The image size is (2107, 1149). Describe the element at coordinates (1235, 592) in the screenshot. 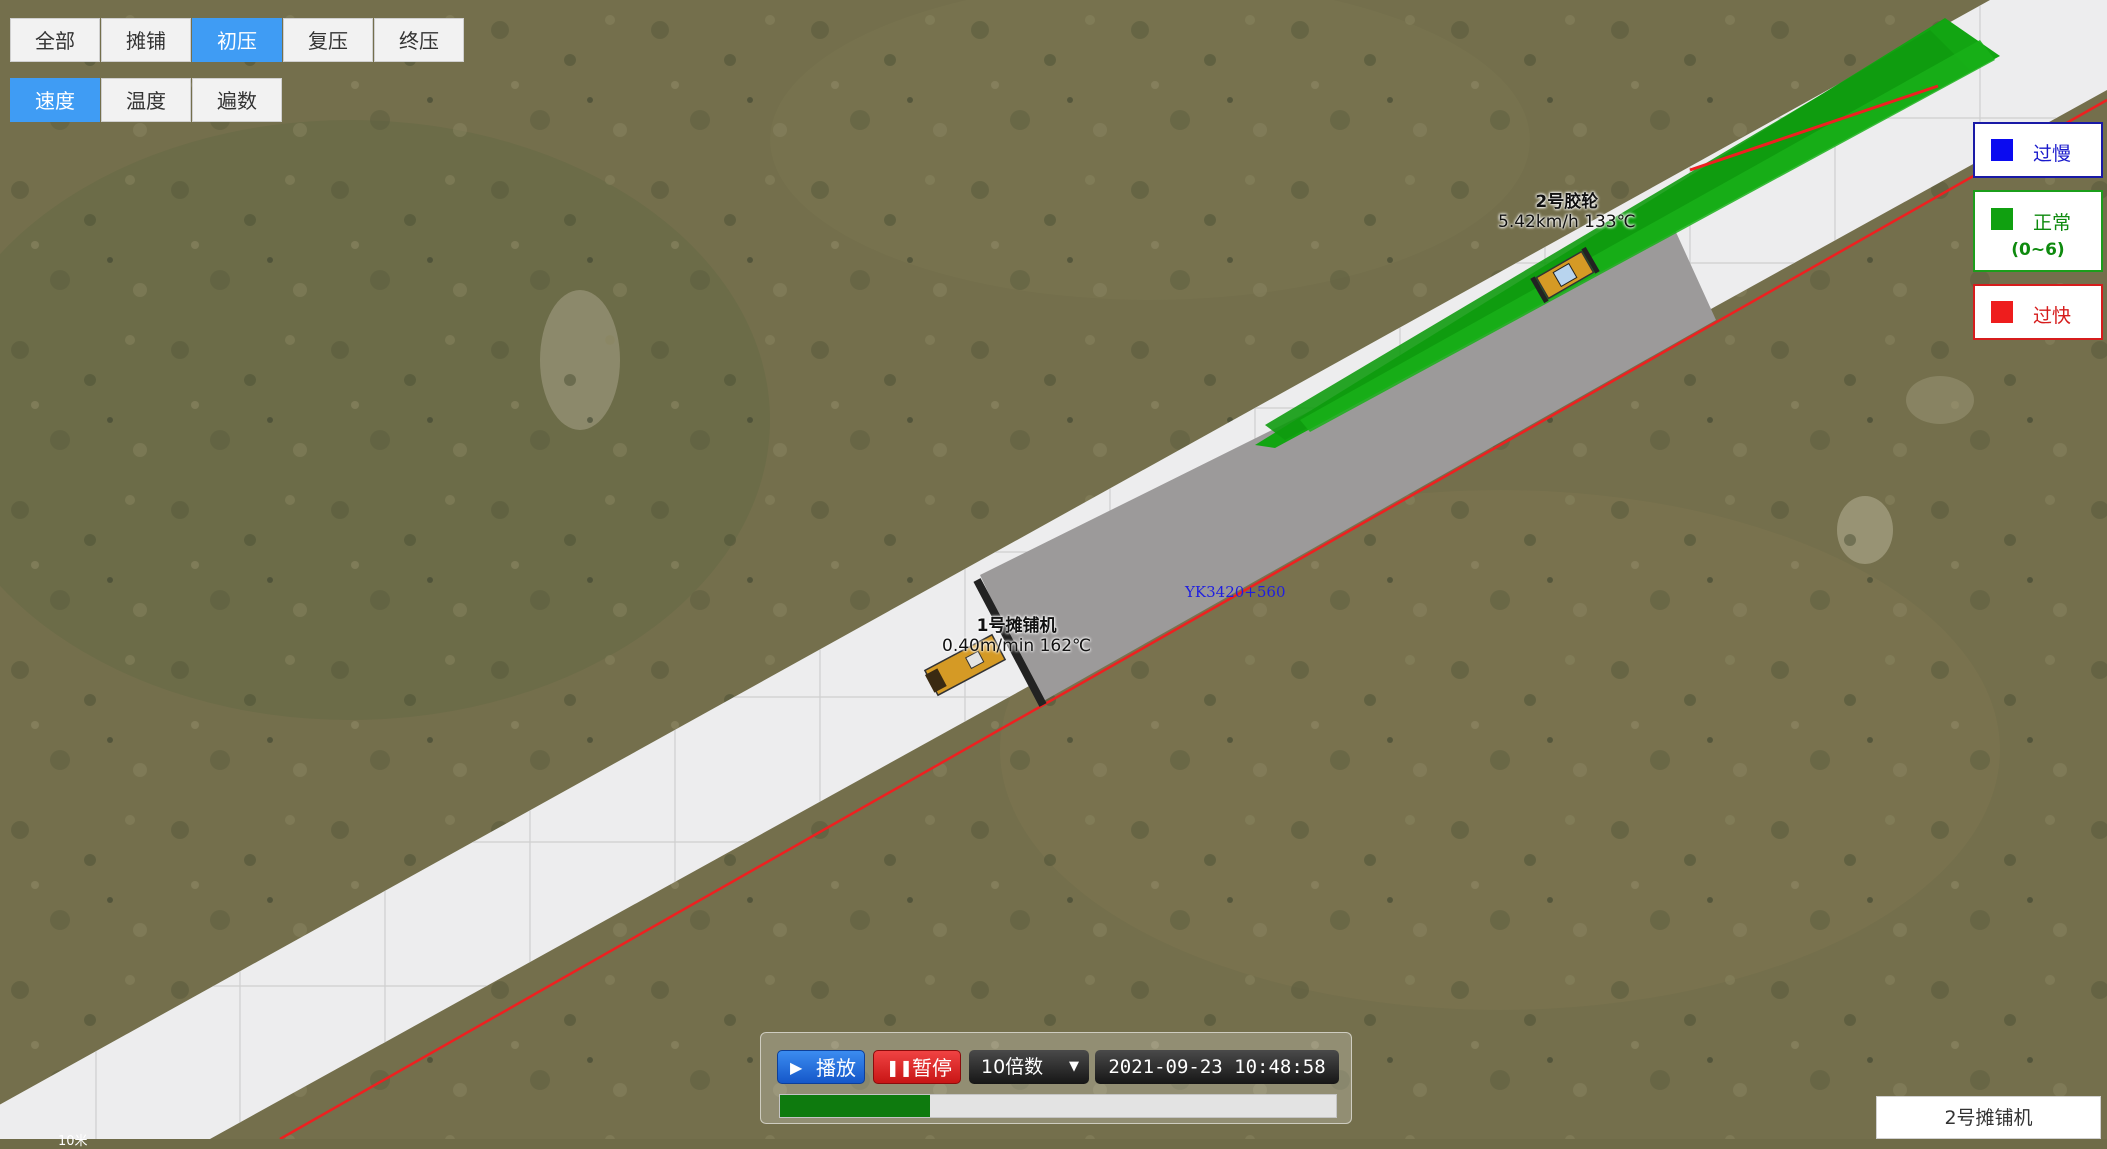

I see `station-label: YK3420+560` at that location.